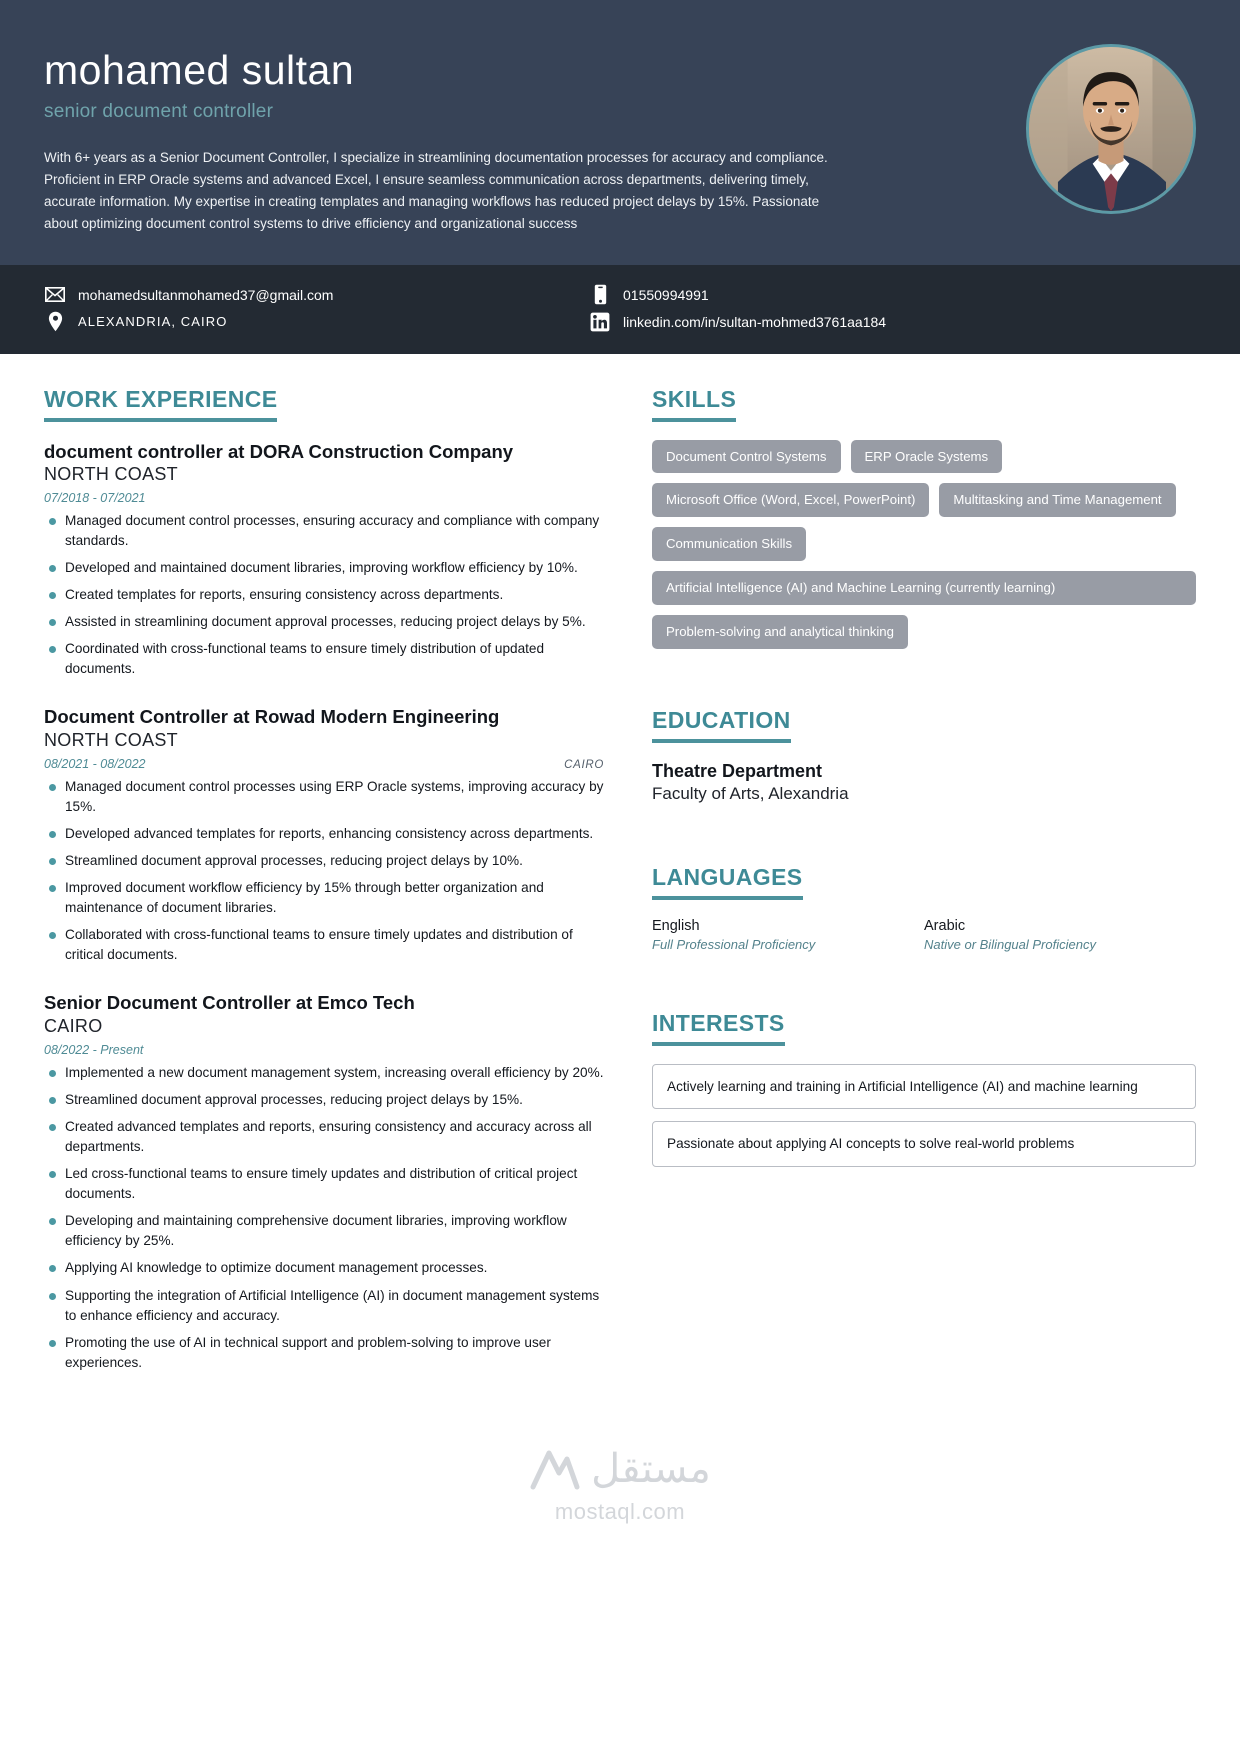 The width and height of the screenshot is (1240, 1755). I want to click on contact-location-text: ALEXANDRIA, CAIRO, so click(153, 322).